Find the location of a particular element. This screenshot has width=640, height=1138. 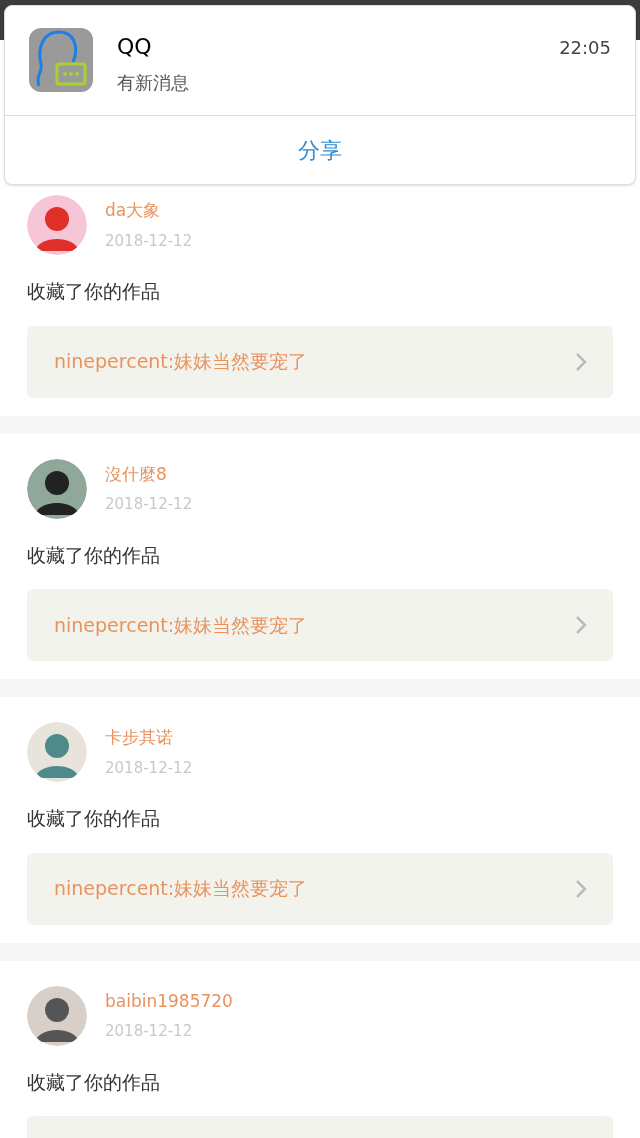

username: baibin1985720 is located at coordinates (169, 1001).